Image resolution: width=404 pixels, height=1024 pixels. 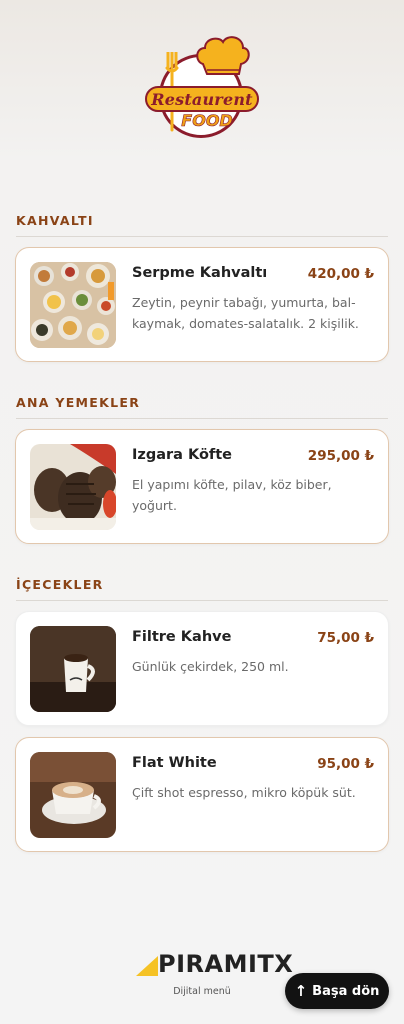 What do you see at coordinates (346, 991) in the screenshot?
I see `back-to-top-label: Başa dön` at bounding box center [346, 991].